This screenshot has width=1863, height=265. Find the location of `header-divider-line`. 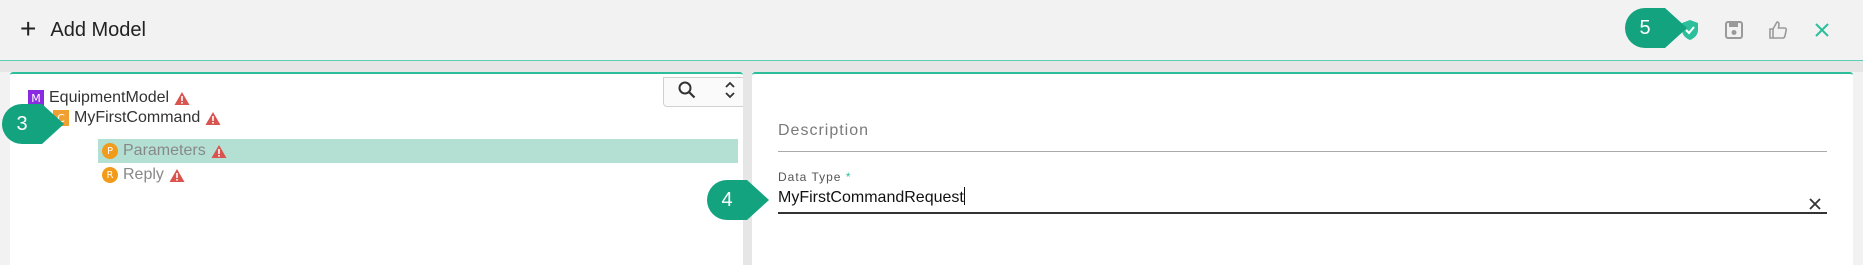

header-divider-line is located at coordinates (931, 60).